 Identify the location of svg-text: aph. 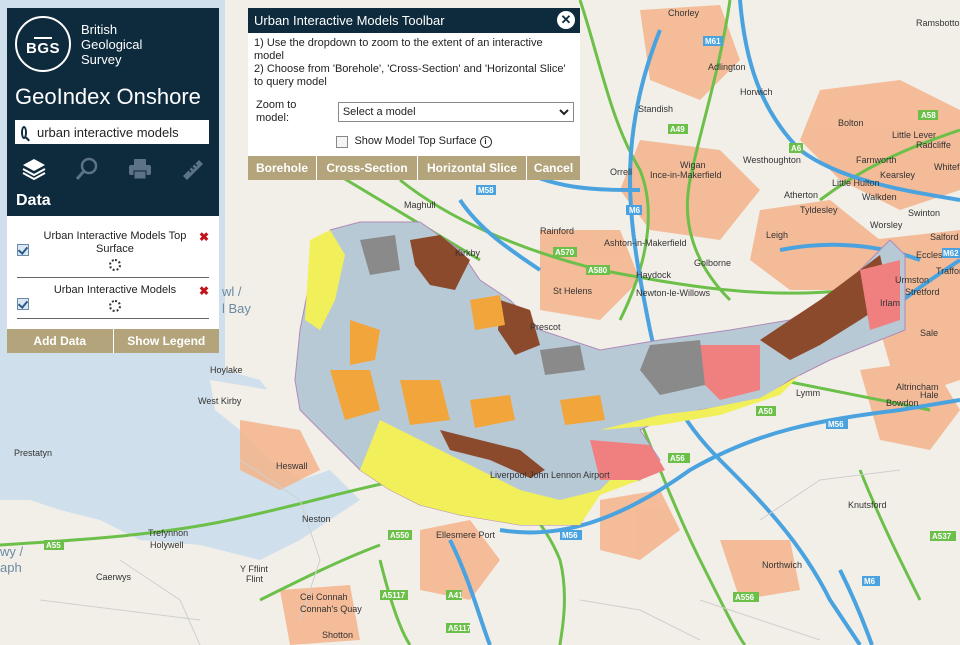
(11, 567).